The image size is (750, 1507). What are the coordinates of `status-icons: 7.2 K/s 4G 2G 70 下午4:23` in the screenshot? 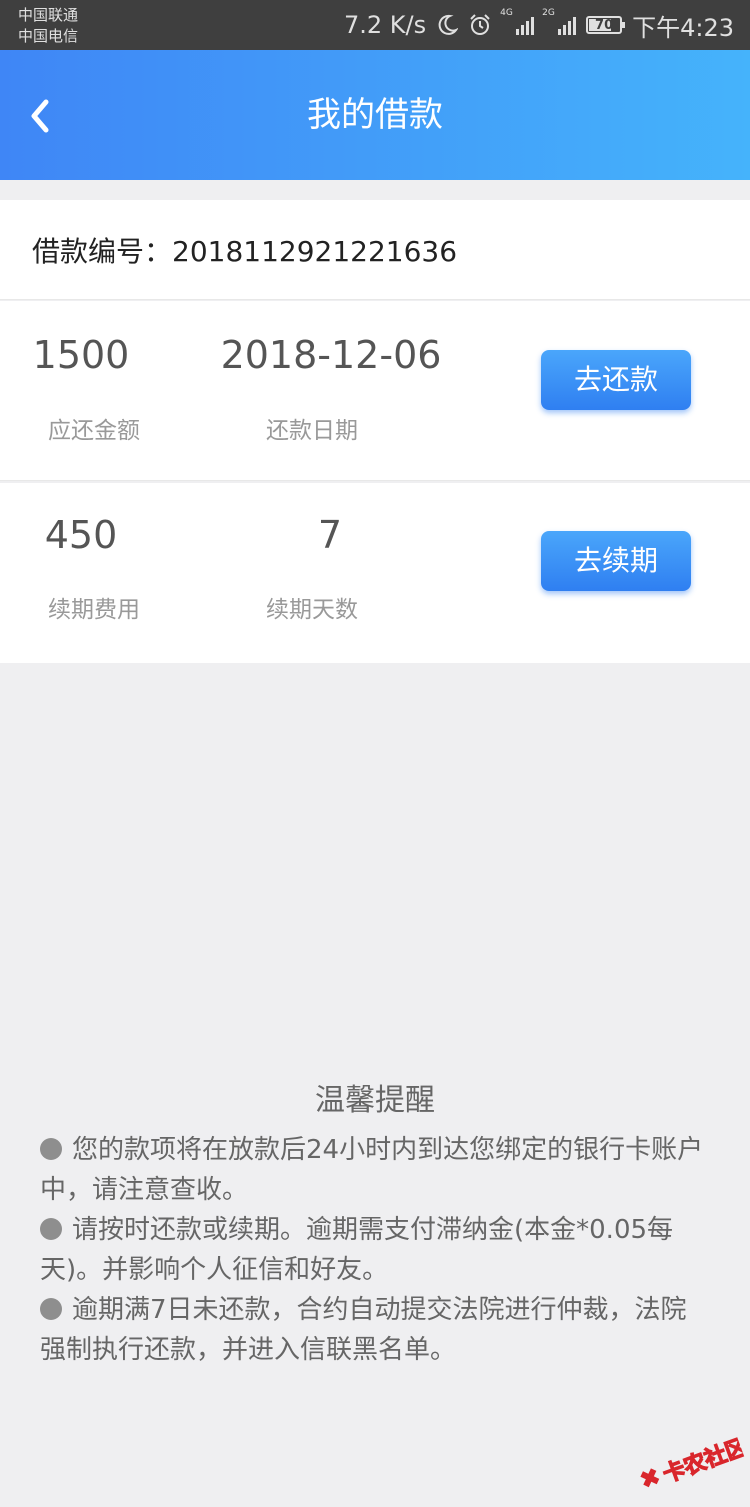 It's located at (539, 25).